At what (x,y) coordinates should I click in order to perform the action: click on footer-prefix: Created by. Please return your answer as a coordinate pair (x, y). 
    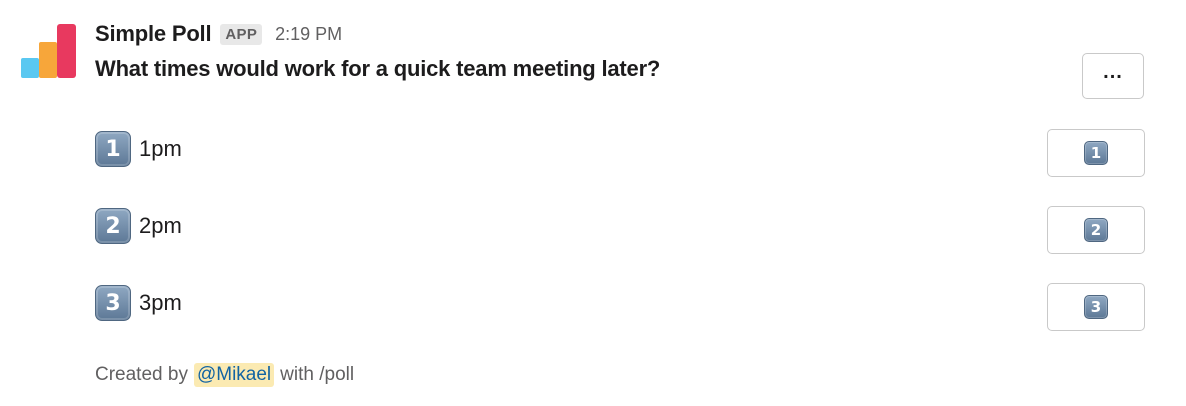
    Looking at the image, I should click on (141, 374).